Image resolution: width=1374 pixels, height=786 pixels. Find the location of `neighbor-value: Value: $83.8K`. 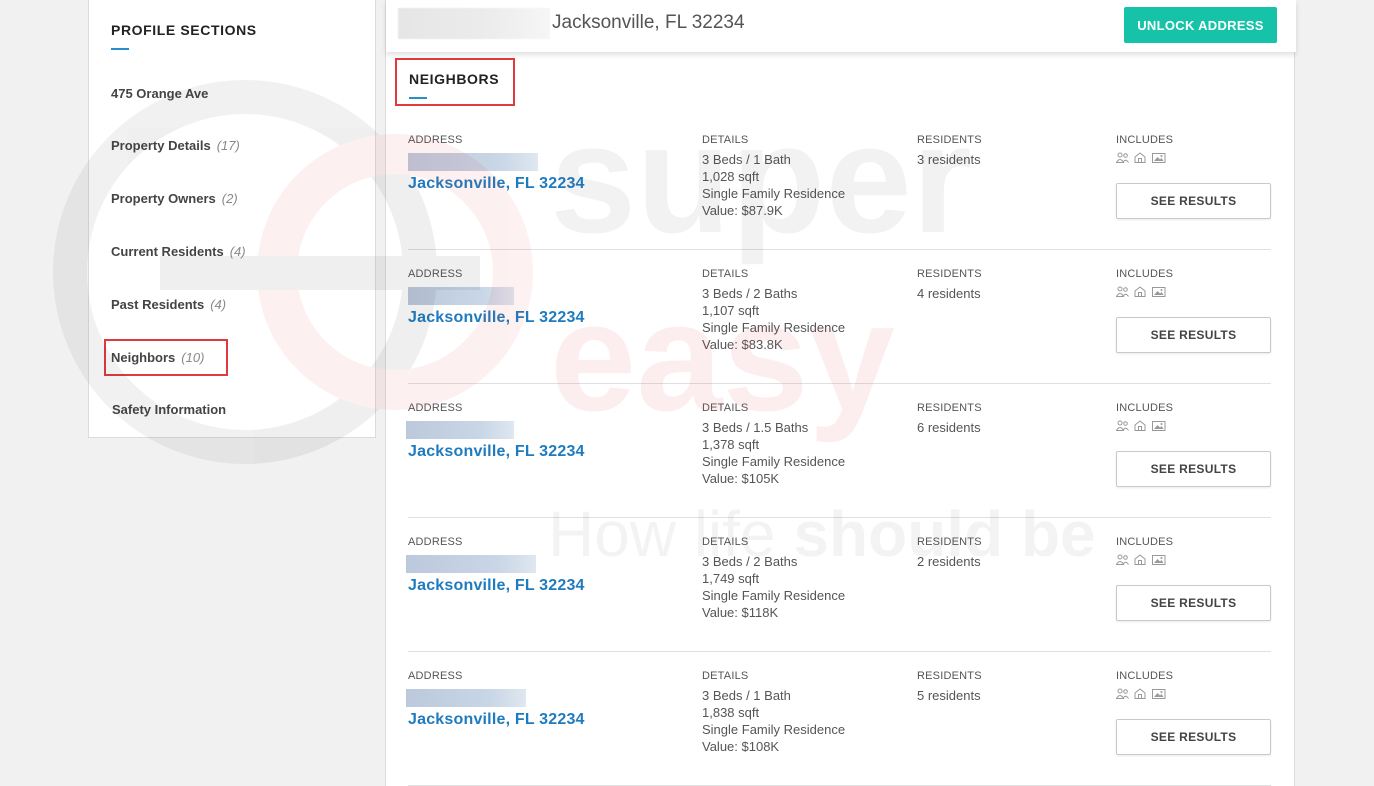

neighbor-value: Value: $83.8K is located at coordinates (742, 344).